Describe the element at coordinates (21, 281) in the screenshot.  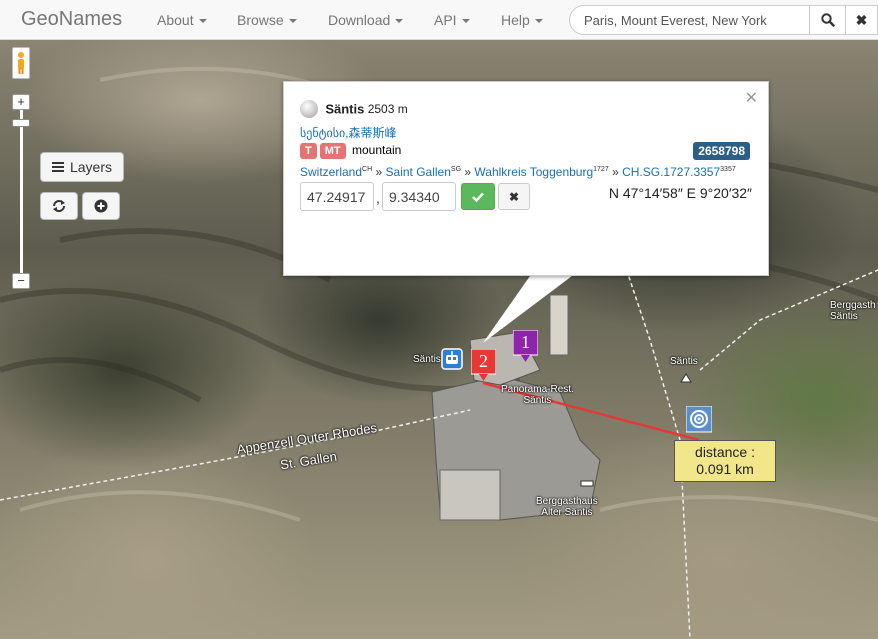
I see `zoom-out-button: −` at that location.